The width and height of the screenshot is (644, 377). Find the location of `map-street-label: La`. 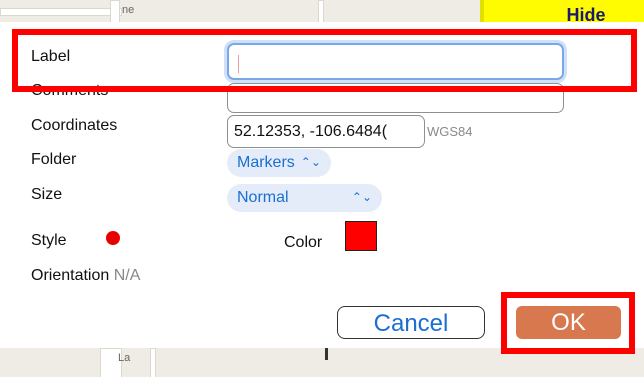

map-street-label: La is located at coordinates (124, 358).